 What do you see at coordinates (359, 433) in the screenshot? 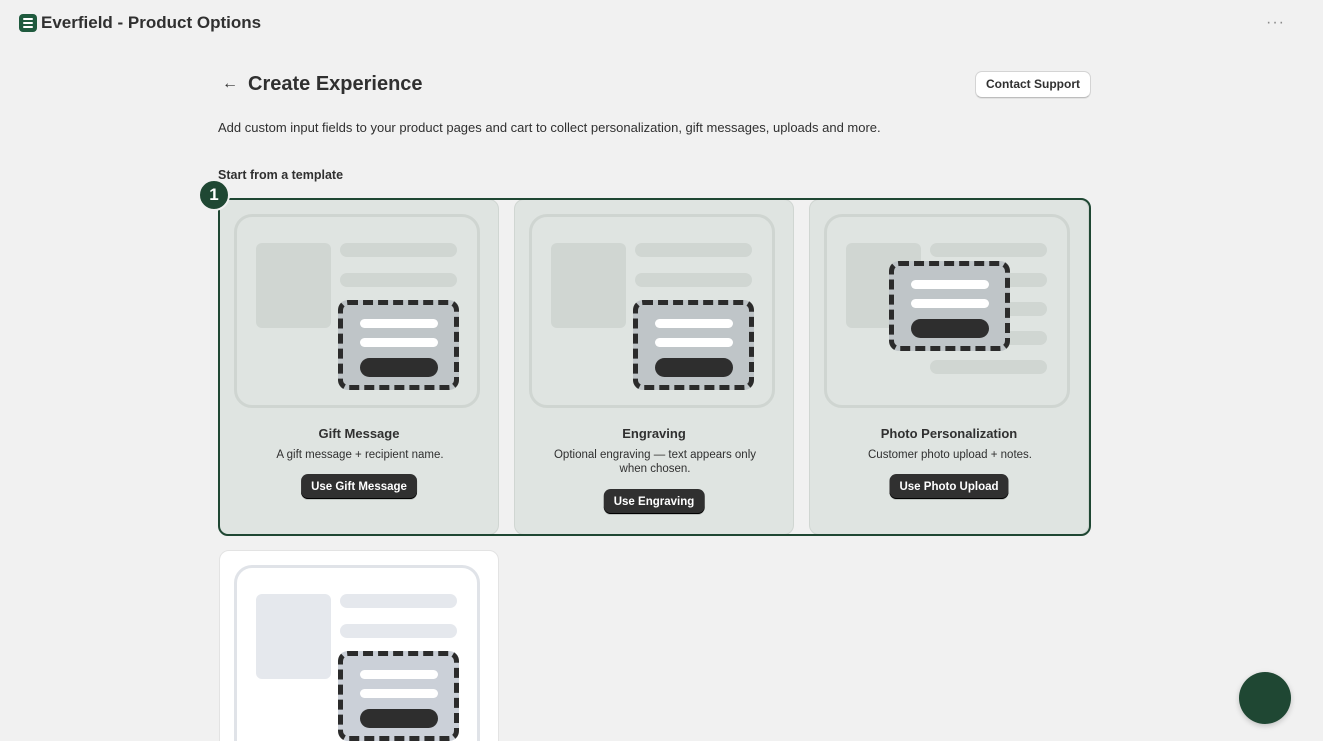
I see `template-title: Gift Message` at bounding box center [359, 433].